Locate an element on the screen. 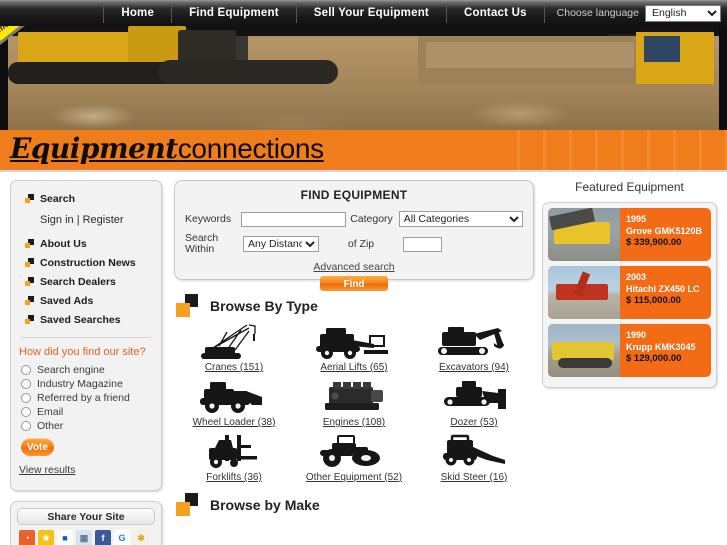 The image size is (727, 545). browse-type-aerial-lift: Aerial Lifts (65) is located at coordinates (354, 348).